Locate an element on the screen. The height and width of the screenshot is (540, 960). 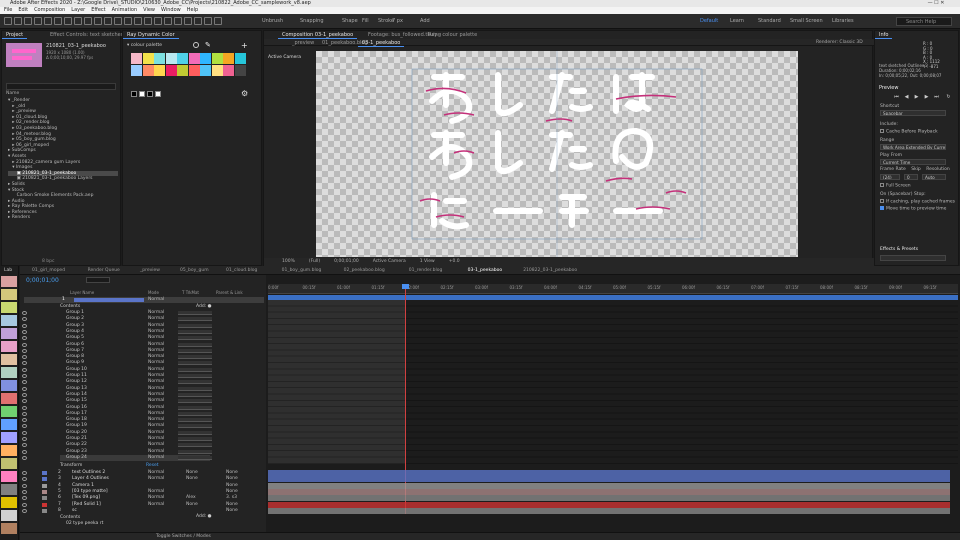
add-menu-2: Add: ● is located at coordinates (204, 516).